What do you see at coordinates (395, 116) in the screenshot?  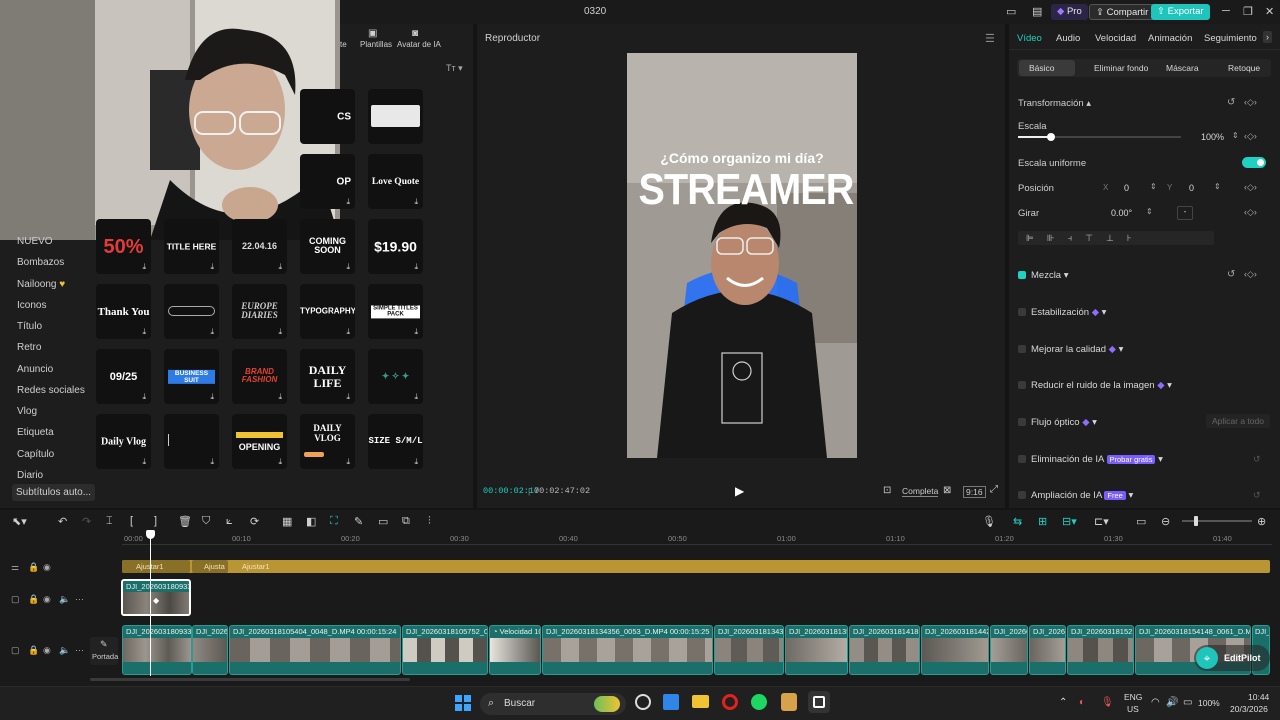 I see `template-tile` at bounding box center [395, 116].